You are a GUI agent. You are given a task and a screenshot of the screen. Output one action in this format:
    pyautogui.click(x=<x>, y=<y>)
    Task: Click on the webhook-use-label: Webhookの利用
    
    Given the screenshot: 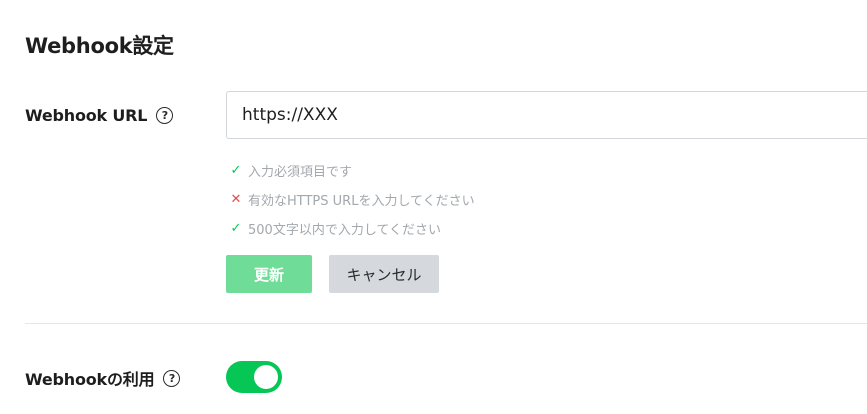 What is the action you would take?
    pyautogui.click(x=90, y=379)
    